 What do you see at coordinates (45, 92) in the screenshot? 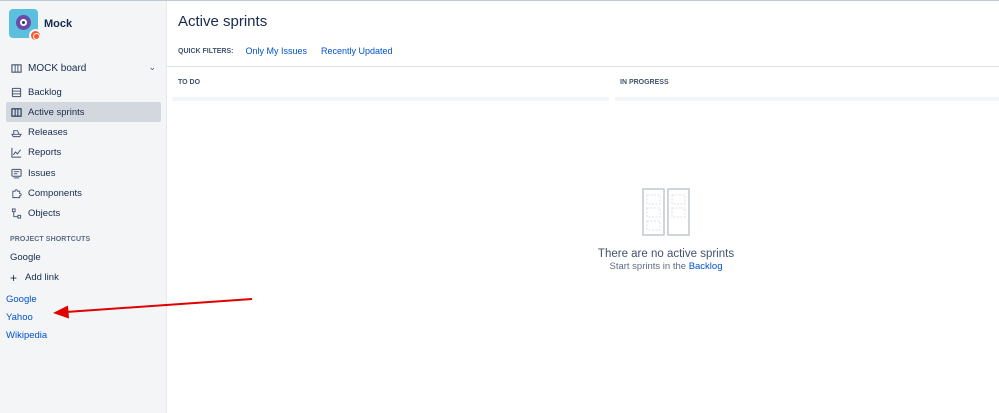
I see `sidebar-item-label: Backlog` at bounding box center [45, 92].